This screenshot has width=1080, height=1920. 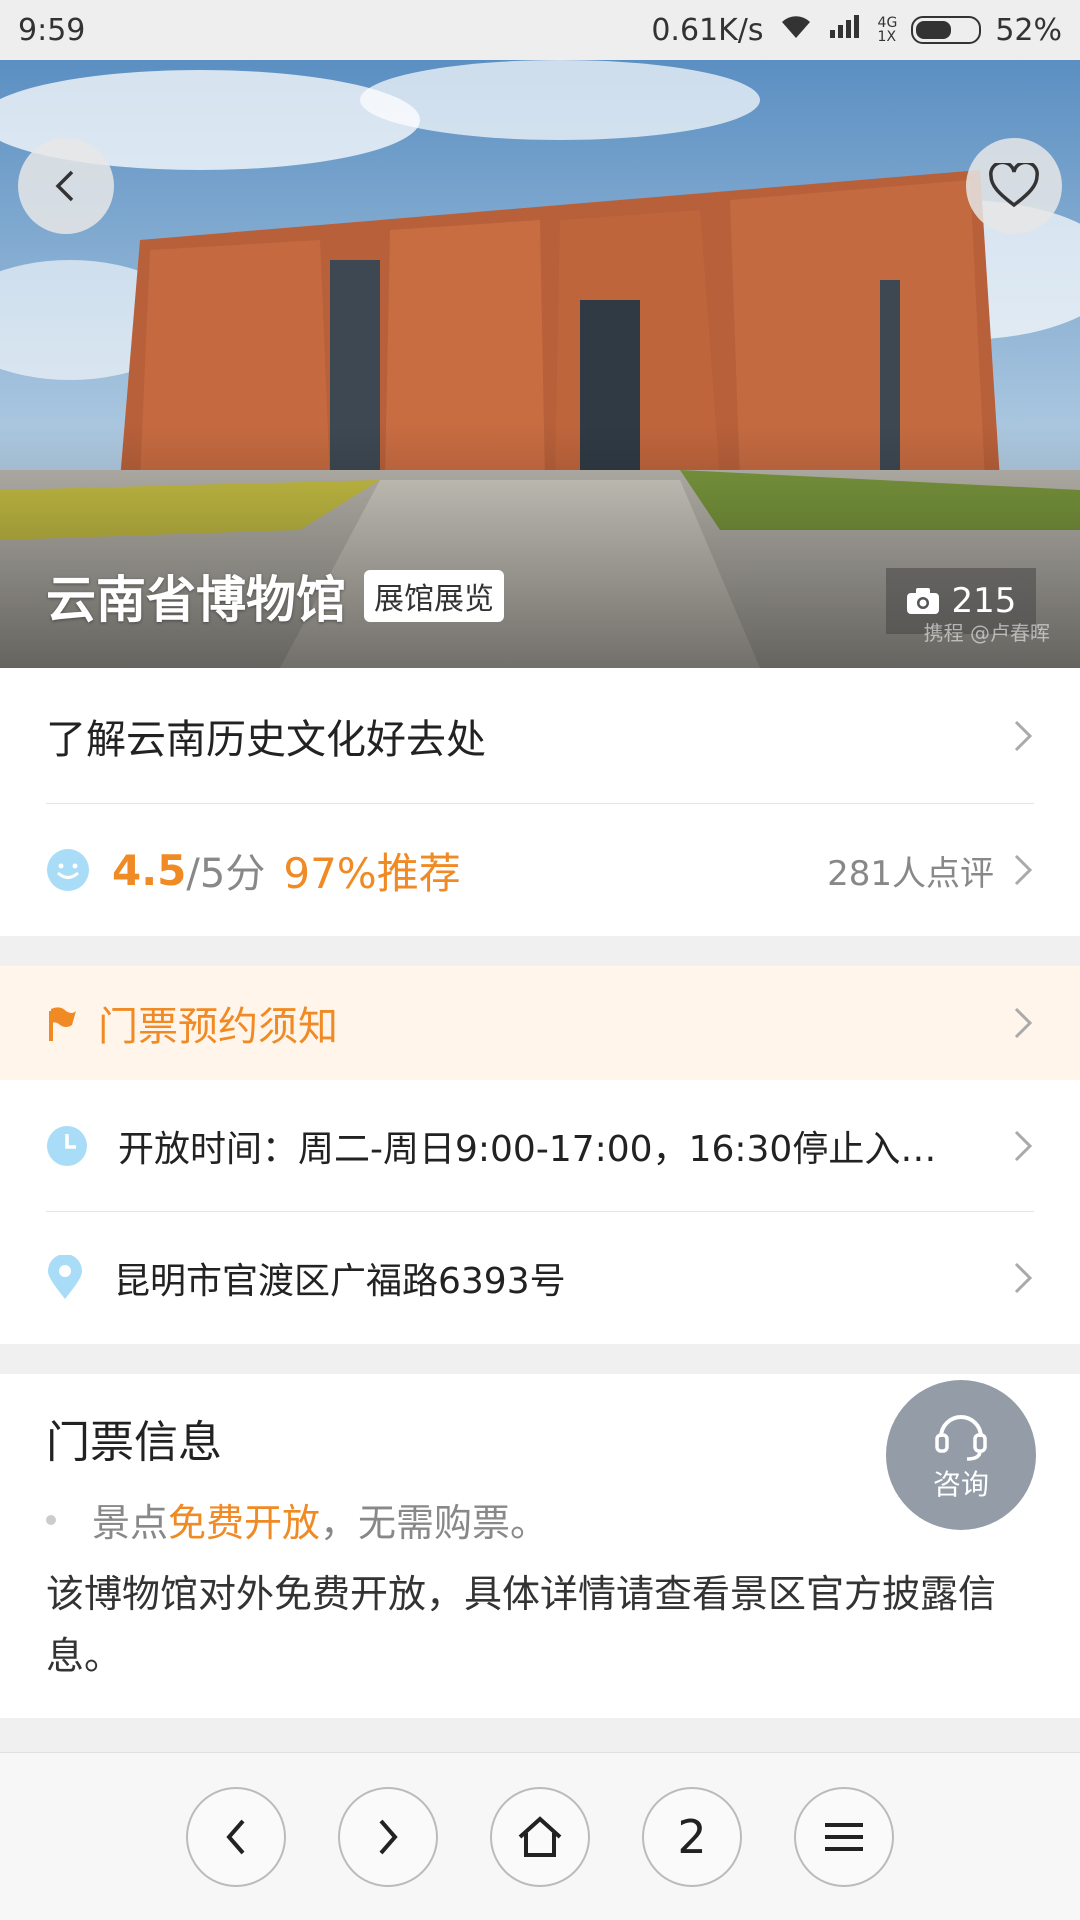 What do you see at coordinates (434, 1523) in the screenshot?
I see `bullet-suffix: ，无需购票。` at bounding box center [434, 1523].